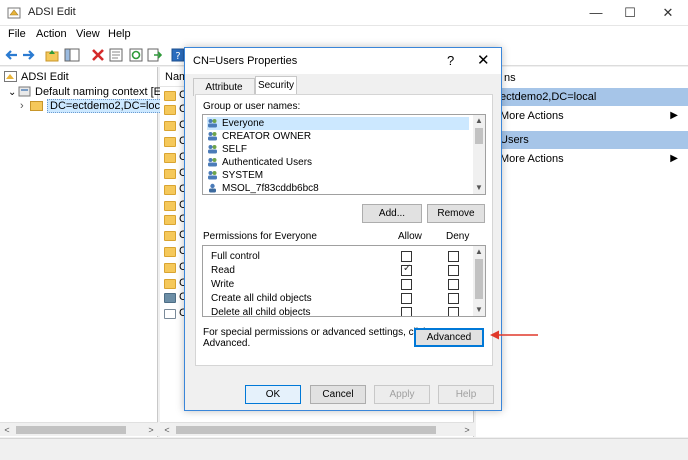  I want to click on remove-button: Remove, so click(456, 213).